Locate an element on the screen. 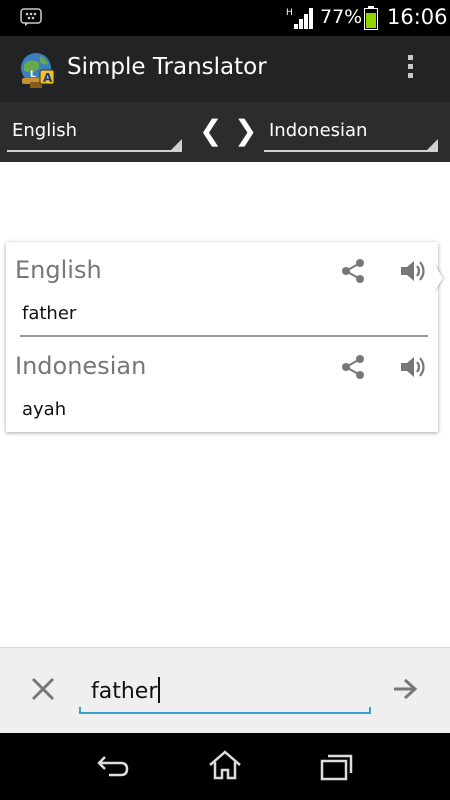  action-bar: A L Simple Translator is located at coordinates (225, 69).